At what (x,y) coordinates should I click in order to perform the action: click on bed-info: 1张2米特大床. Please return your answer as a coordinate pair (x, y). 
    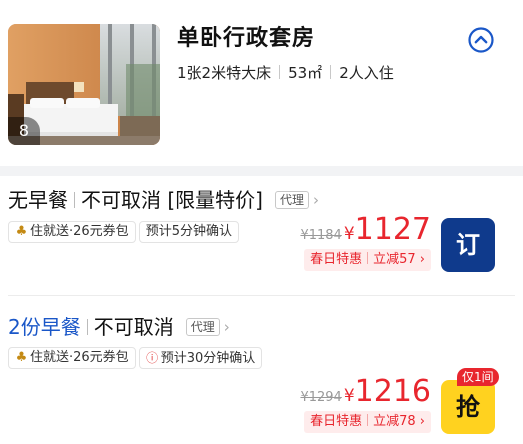
    Looking at the image, I should click on (224, 73).